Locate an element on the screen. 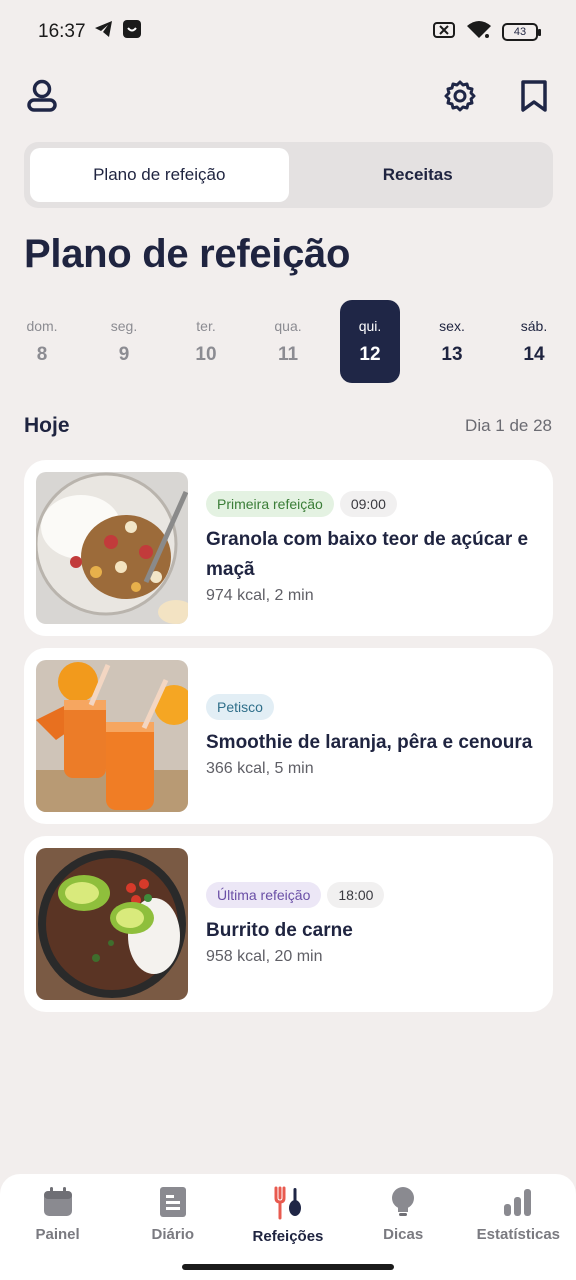  nav-dashboard: Painel is located at coordinates (58, 1233).